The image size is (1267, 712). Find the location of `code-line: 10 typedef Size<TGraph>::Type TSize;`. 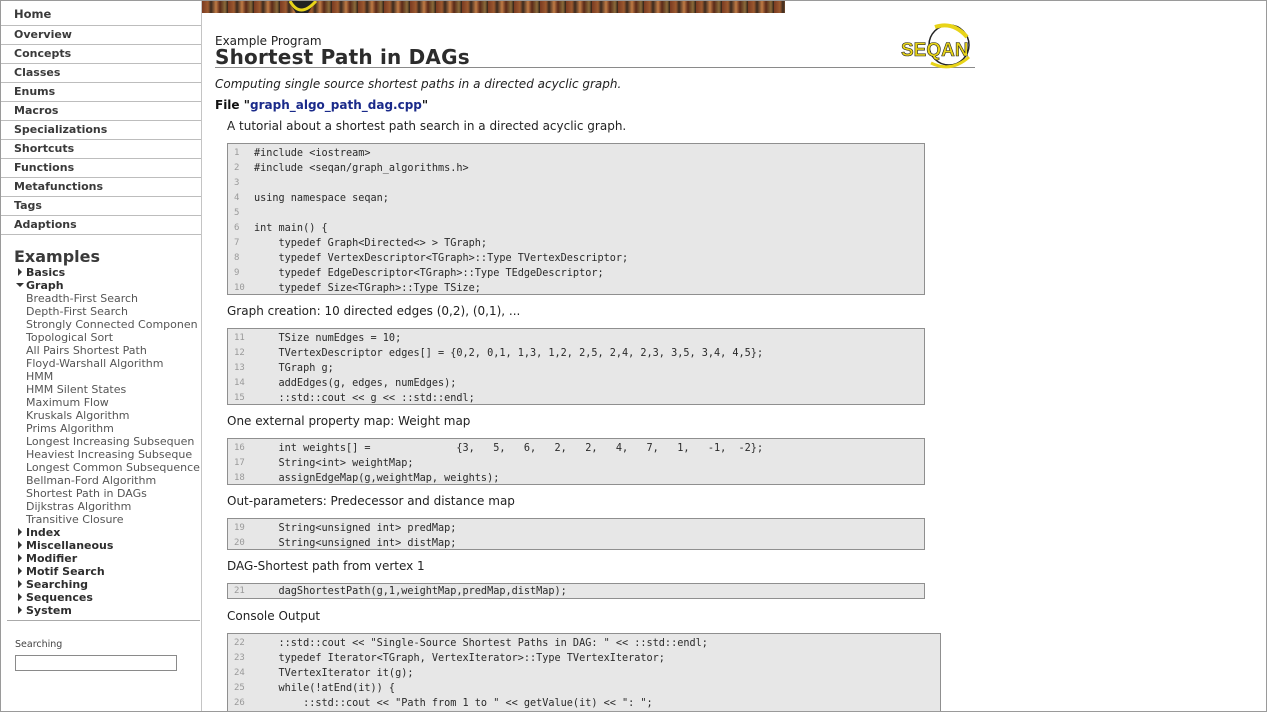

code-line: 10 typedef Size<TGraph>::Type TSize; is located at coordinates (576, 288).